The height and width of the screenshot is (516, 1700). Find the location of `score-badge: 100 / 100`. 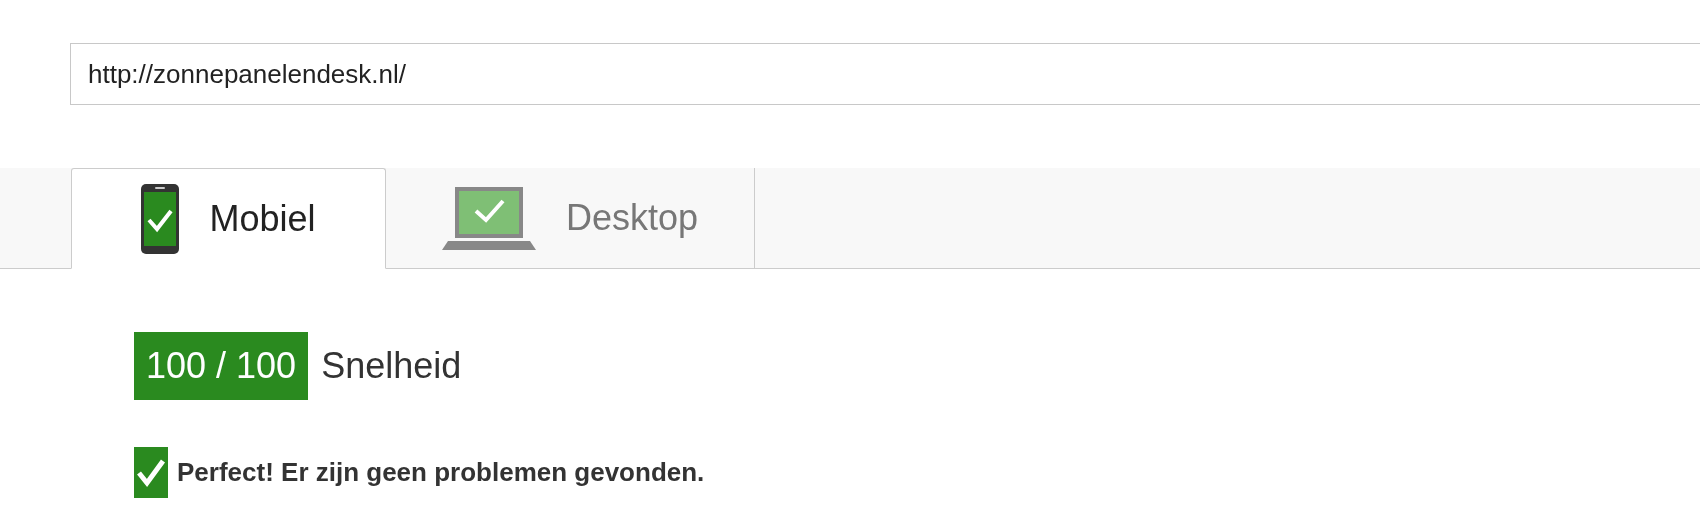

score-badge: 100 / 100 is located at coordinates (221, 366).